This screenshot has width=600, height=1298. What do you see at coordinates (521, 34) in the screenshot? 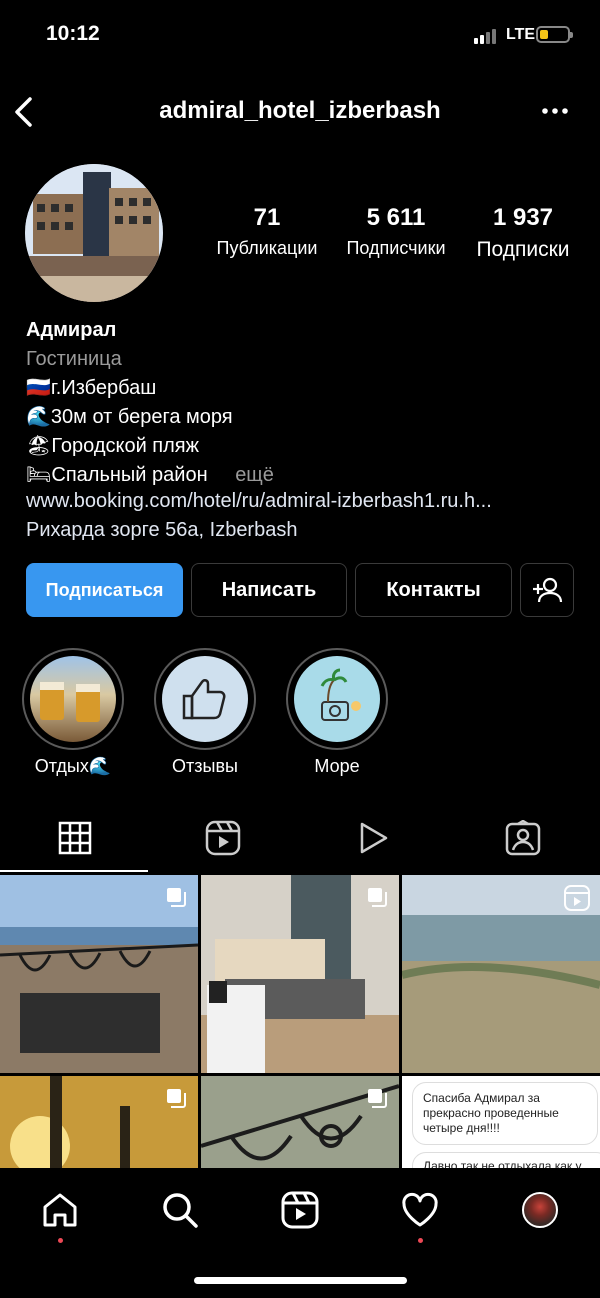
I see `network-label: LTE` at bounding box center [521, 34].